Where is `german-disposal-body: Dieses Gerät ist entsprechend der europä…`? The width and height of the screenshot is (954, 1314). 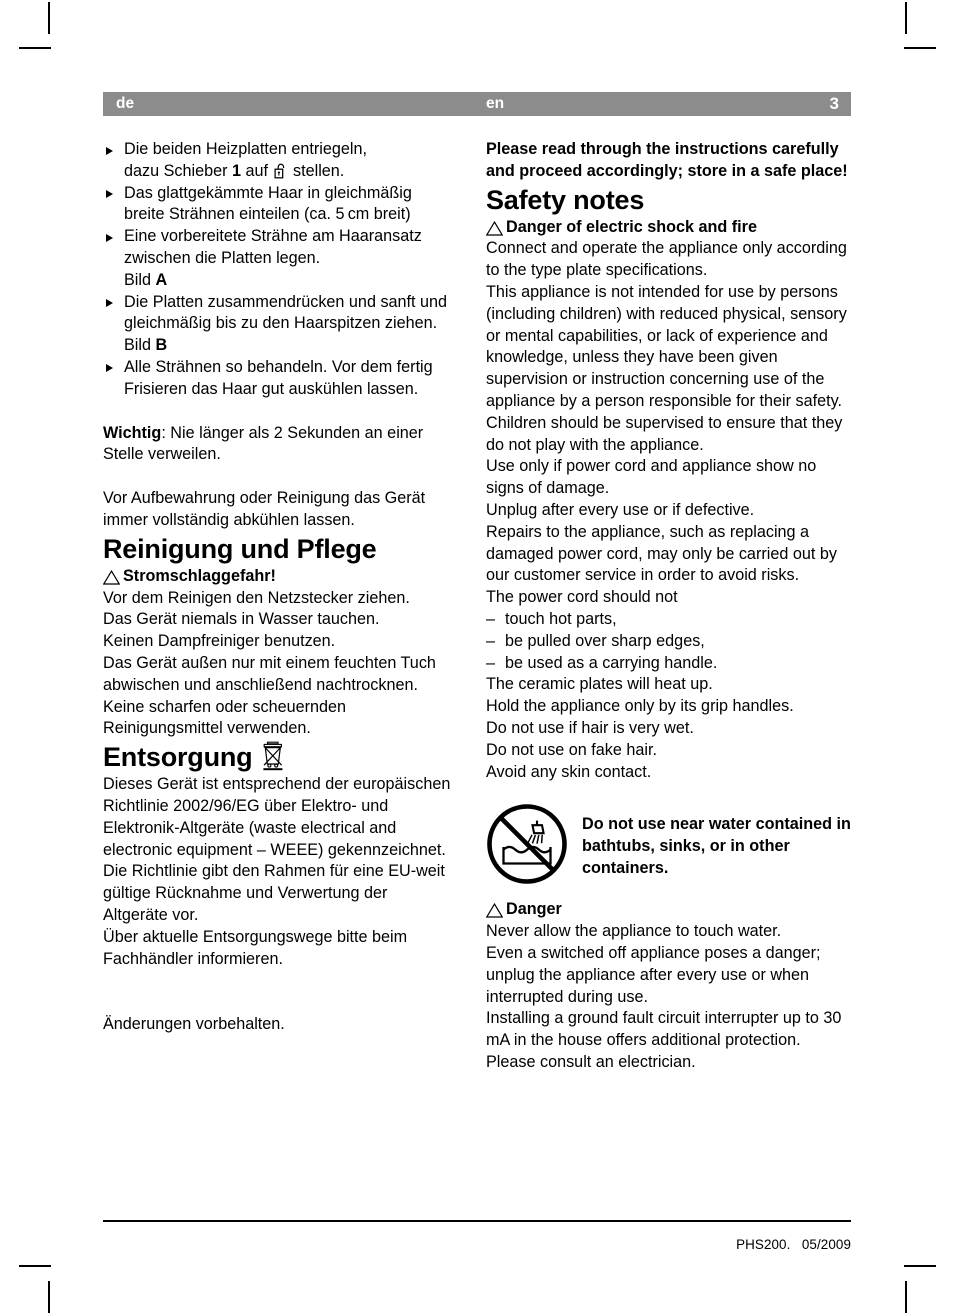 german-disposal-body: Dieses Gerät ist entsprechend der europä… is located at coordinates (277, 849).